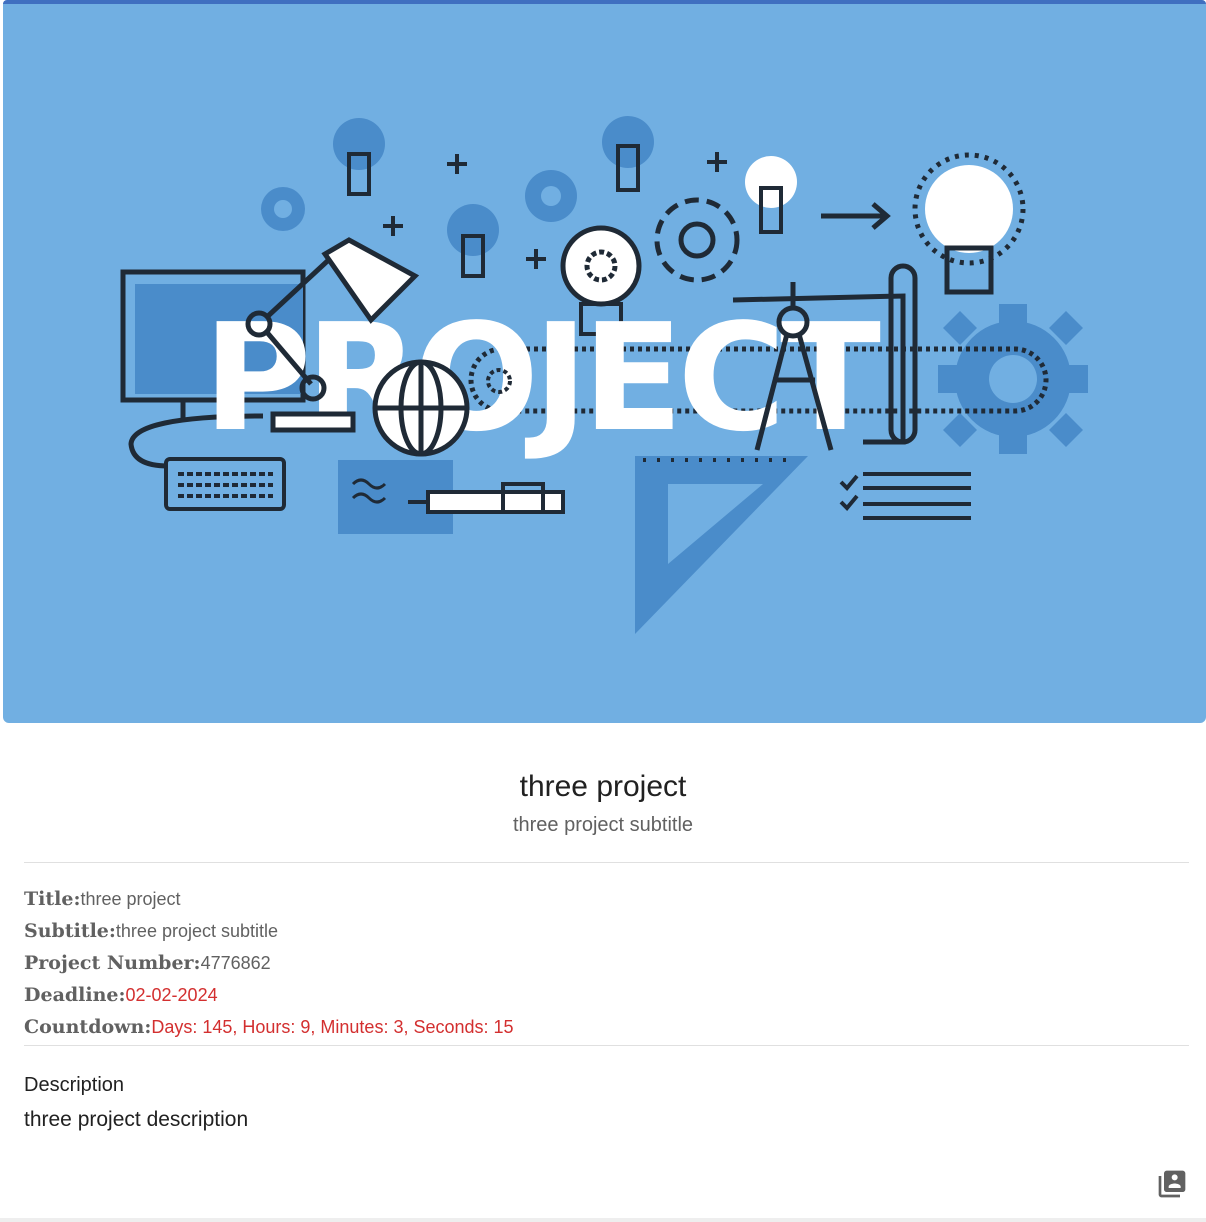 Image resolution: width=1206 pixels, height=1222 pixels. What do you see at coordinates (197, 931) in the screenshot?
I see `detail-subtitle-value: three project subtitle` at bounding box center [197, 931].